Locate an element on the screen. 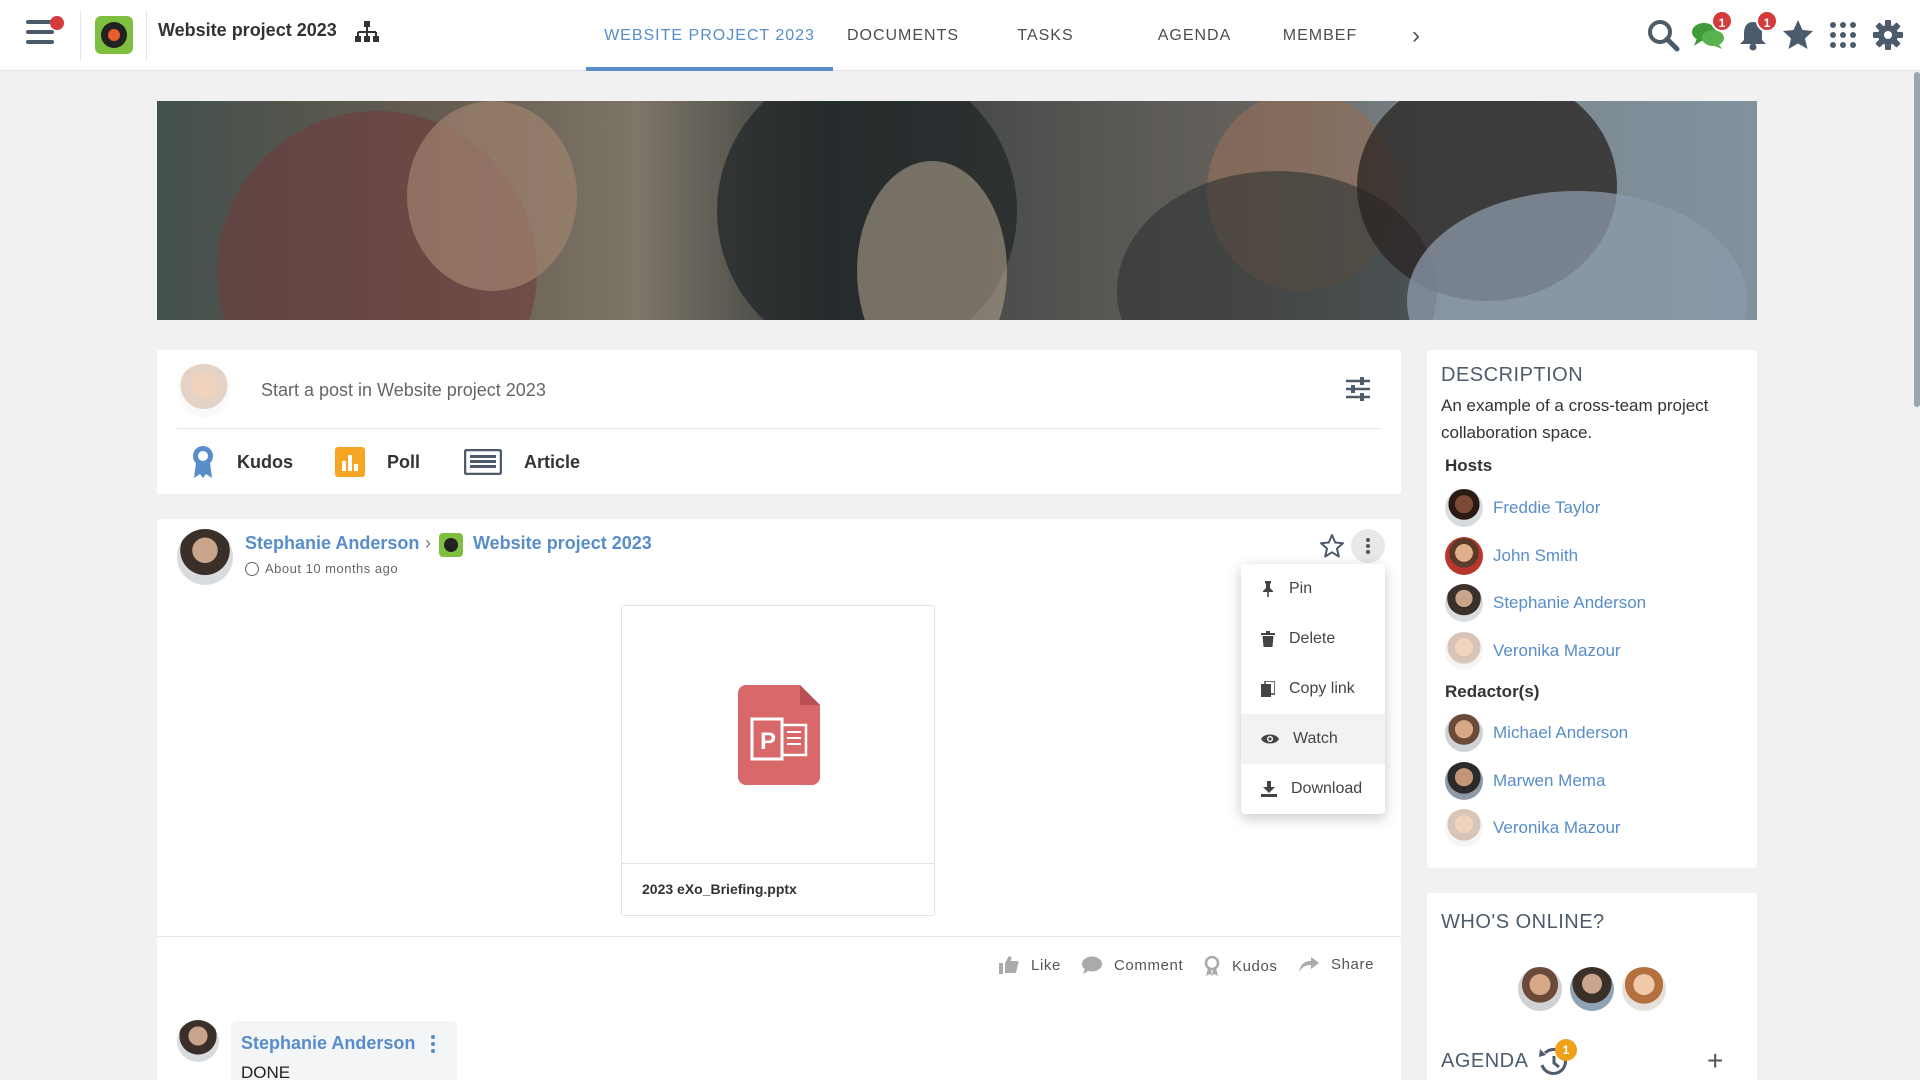 The width and height of the screenshot is (1920, 1080). hosts-heading: Hosts is located at coordinates (1469, 465).